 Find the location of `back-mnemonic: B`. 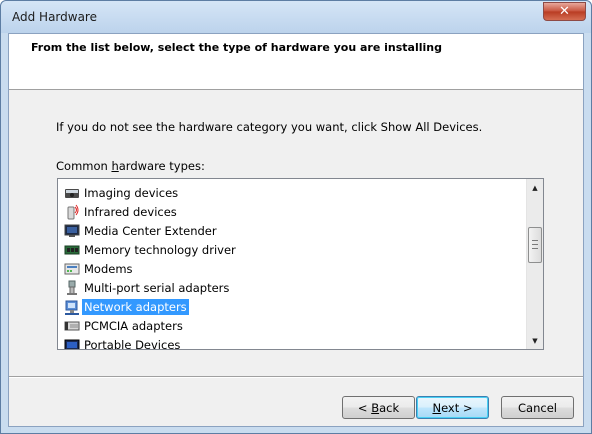

back-mnemonic: B is located at coordinates (375, 407).